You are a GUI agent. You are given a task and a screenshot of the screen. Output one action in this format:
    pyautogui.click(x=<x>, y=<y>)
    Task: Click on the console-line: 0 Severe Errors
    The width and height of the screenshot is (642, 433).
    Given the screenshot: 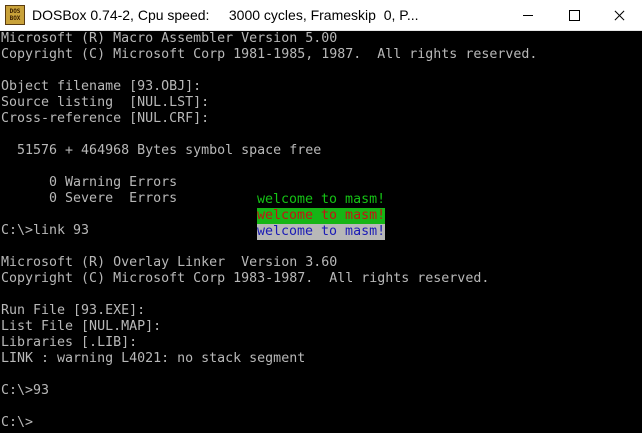 What is the action you would take?
    pyautogui.click(x=89, y=198)
    